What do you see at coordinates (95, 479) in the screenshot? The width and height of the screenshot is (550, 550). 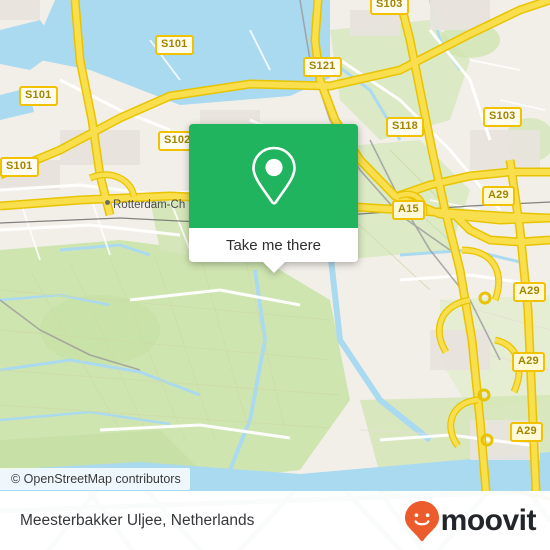 I see `osm-attribution: © OpenStreetMap contributors` at bounding box center [95, 479].